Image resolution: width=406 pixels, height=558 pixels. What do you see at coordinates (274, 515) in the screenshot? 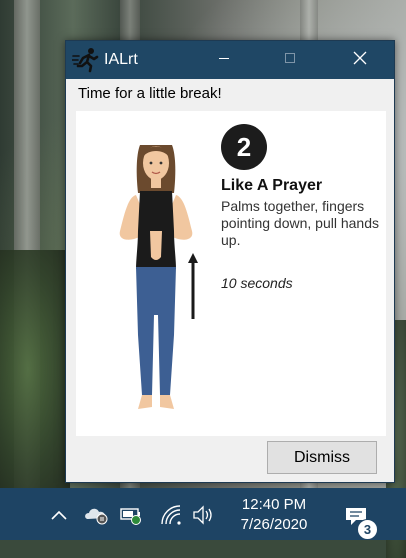
I see `clock: 12:40 PM 7/26/2020` at bounding box center [274, 515].